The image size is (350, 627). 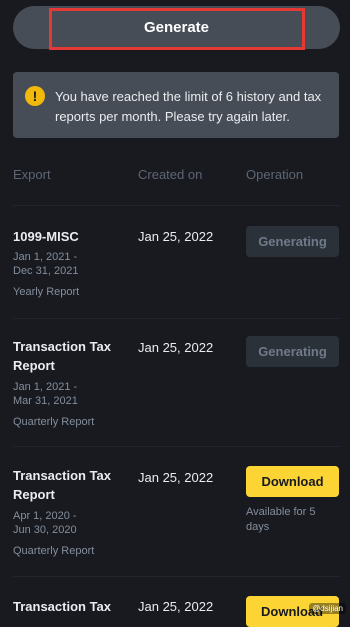 I want to click on row-1-type: Yearly Report, so click(x=46, y=292).